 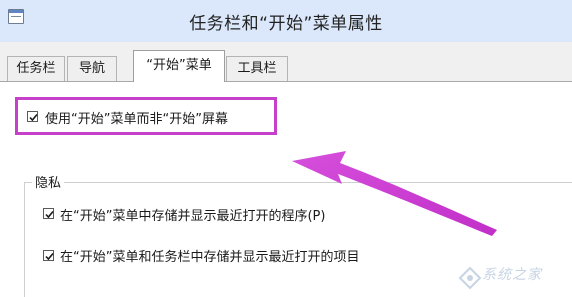 What do you see at coordinates (512, 275) in the screenshot?
I see `watermark-text: 系统之家` at bounding box center [512, 275].